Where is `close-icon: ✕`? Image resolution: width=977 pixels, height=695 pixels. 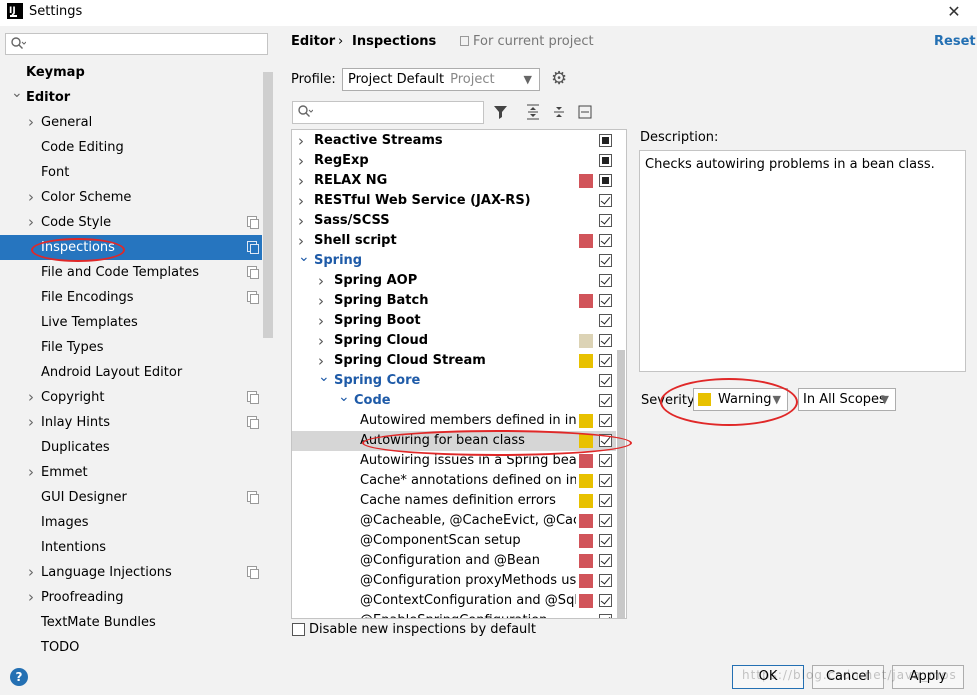 close-icon: ✕ is located at coordinates (954, 11).